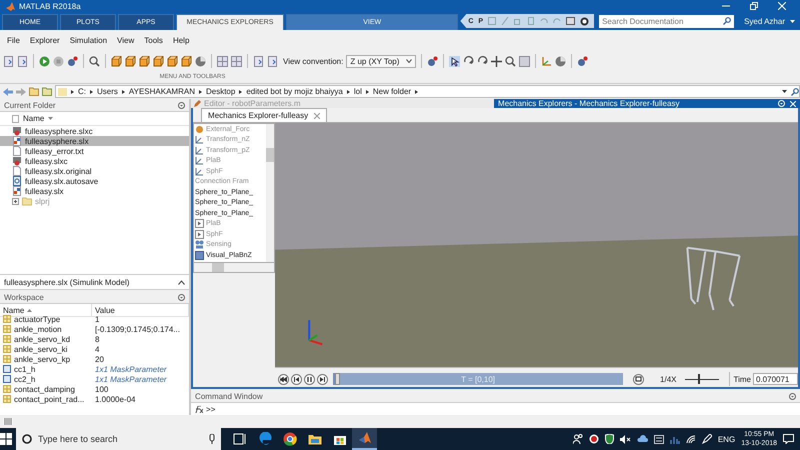 This screenshot has width=800, height=450. I want to click on file-row: fulleasysphere.slx, so click(95, 141).